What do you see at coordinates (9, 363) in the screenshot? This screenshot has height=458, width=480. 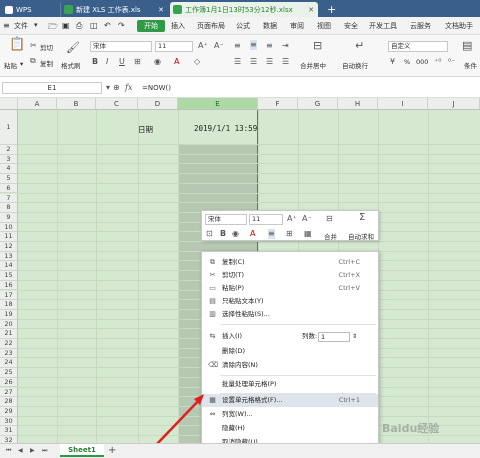 I see `row-header: 24` at bounding box center [9, 363].